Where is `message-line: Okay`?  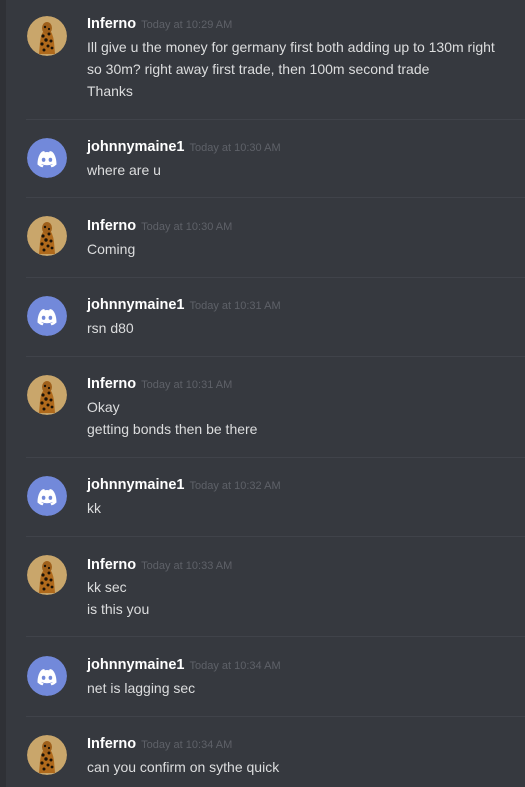 message-line: Okay is located at coordinates (103, 407).